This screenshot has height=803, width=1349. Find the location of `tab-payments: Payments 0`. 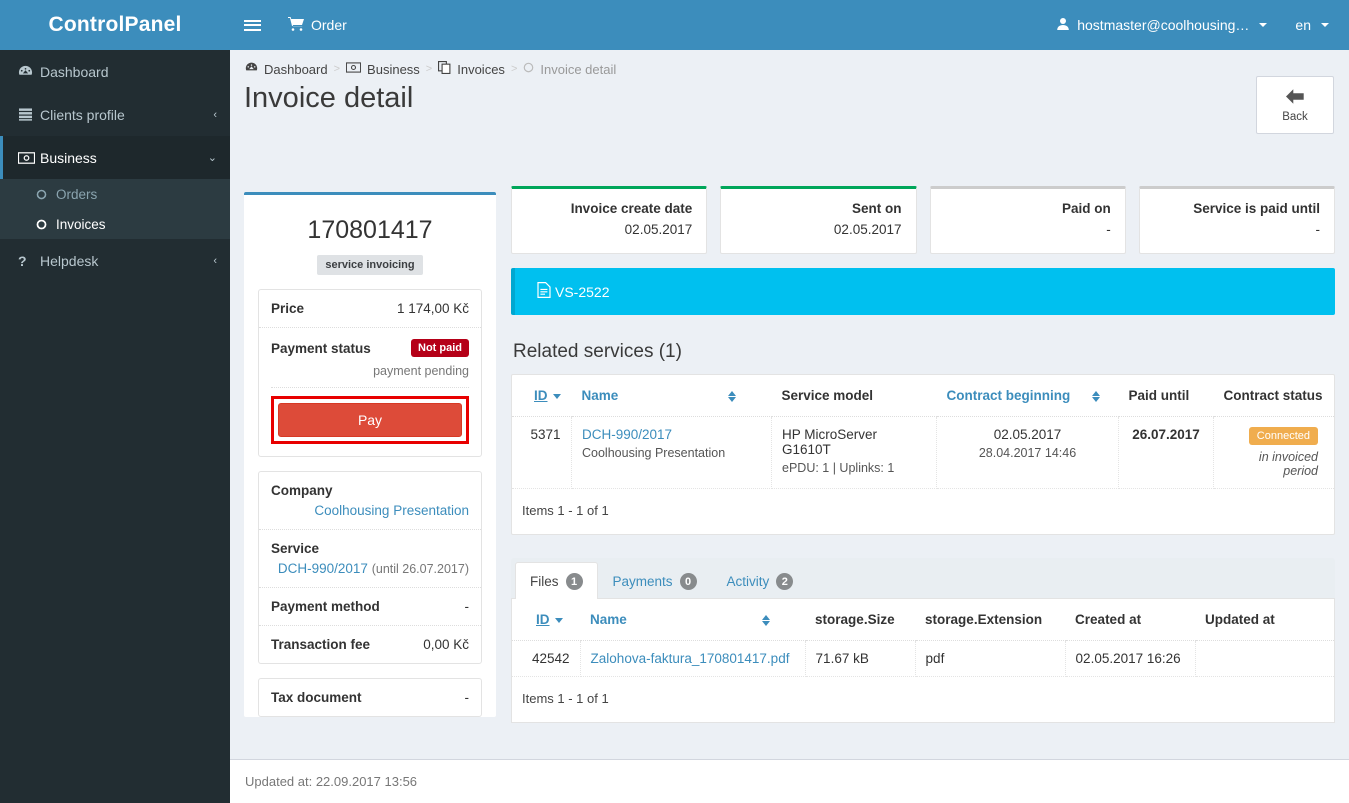

tab-payments: Payments 0 is located at coordinates (655, 580).